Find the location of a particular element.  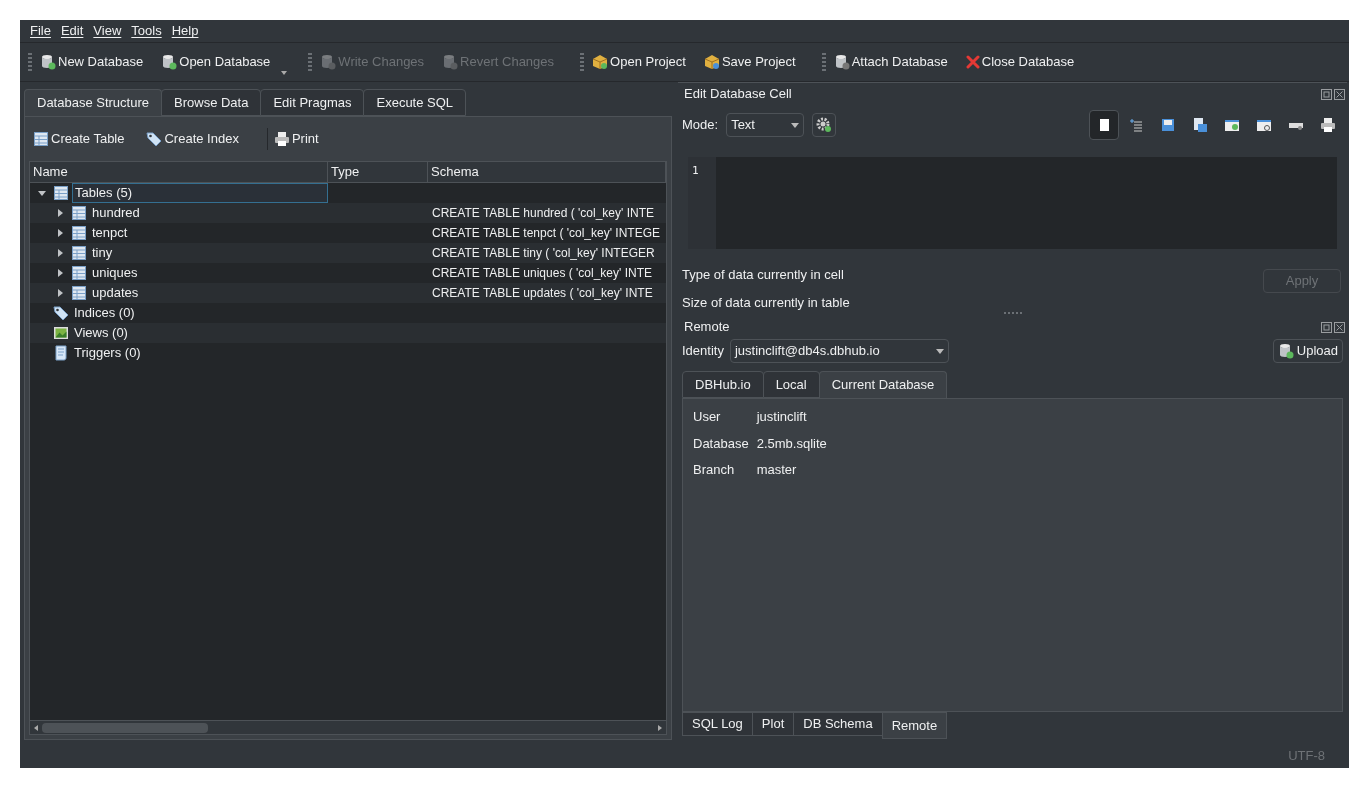

cell-editor: 1 is located at coordinates (1012, 203).